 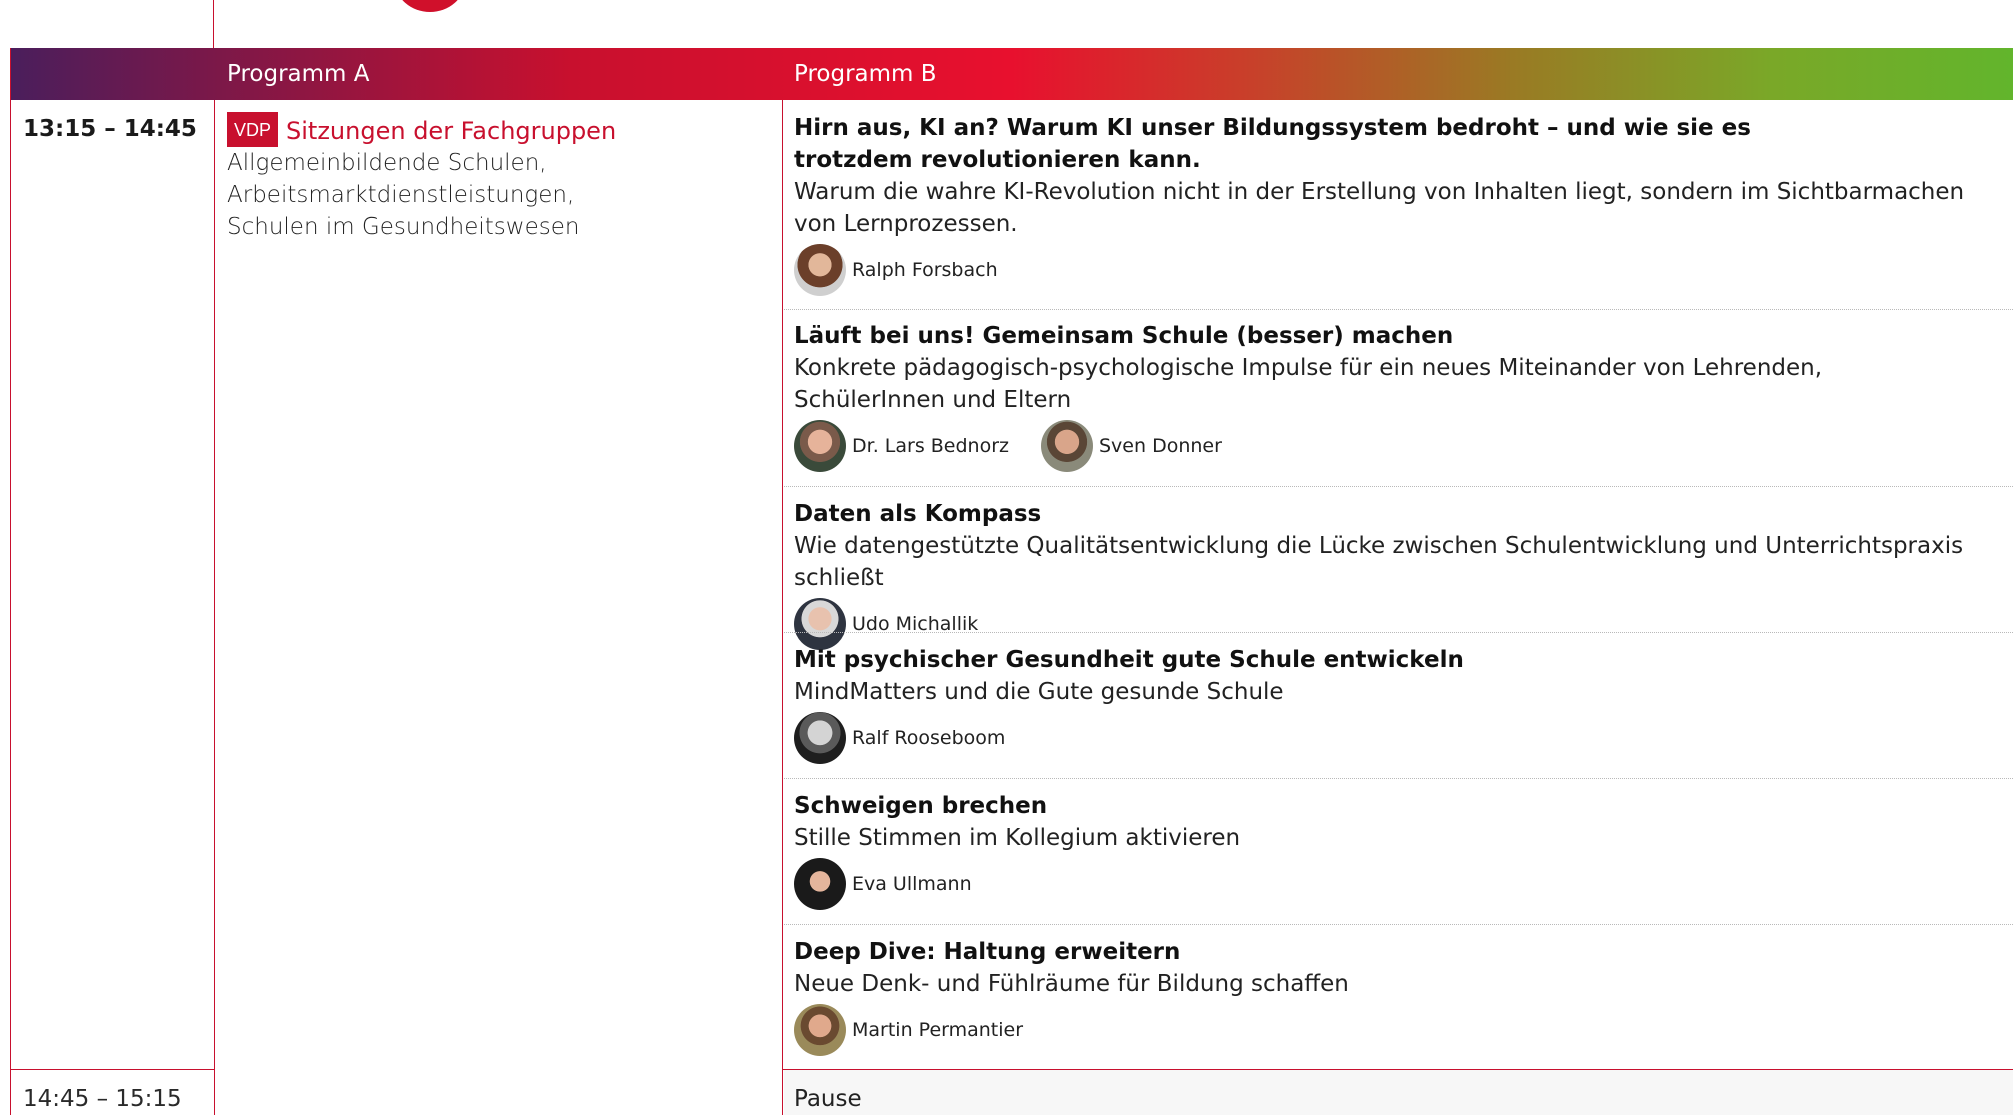 I want to click on speaker-name: Sven Donner, so click(x=1160, y=446).